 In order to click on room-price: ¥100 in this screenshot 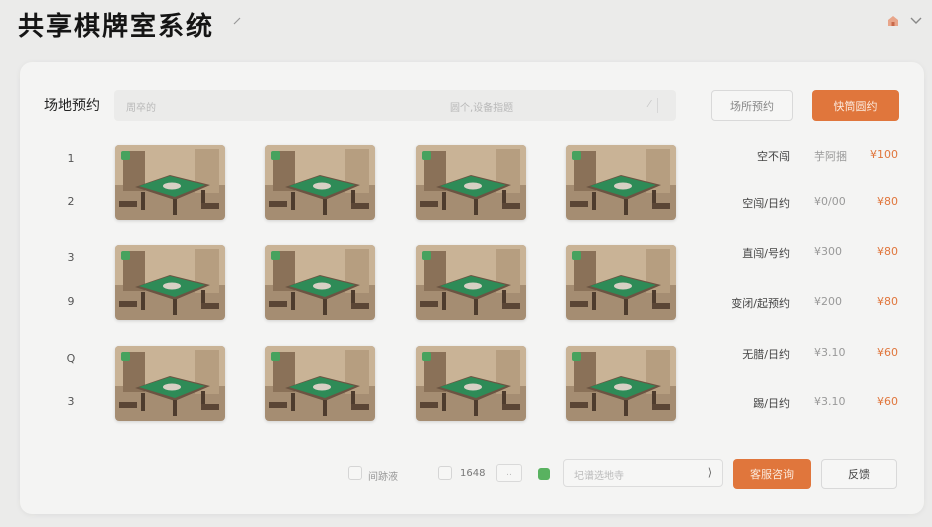, I will do `click(884, 154)`.